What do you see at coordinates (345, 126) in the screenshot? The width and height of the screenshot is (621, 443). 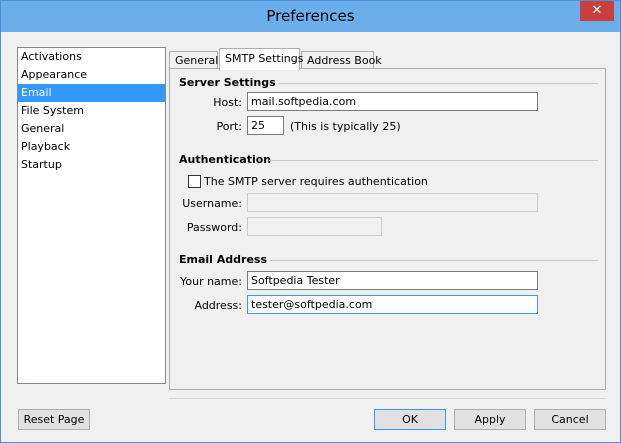 I see `port-hint: (This is typically 25)` at bounding box center [345, 126].